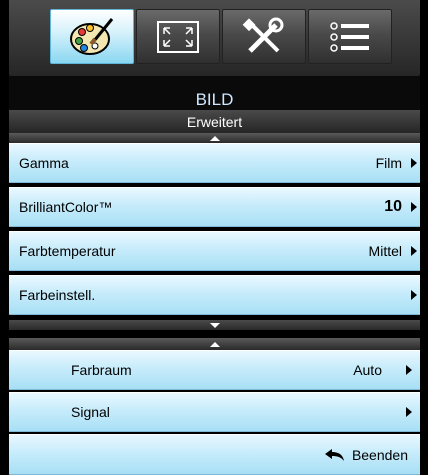  I want to click on menu-row-farbraum: Farbraum Auto, so click(214, 370).